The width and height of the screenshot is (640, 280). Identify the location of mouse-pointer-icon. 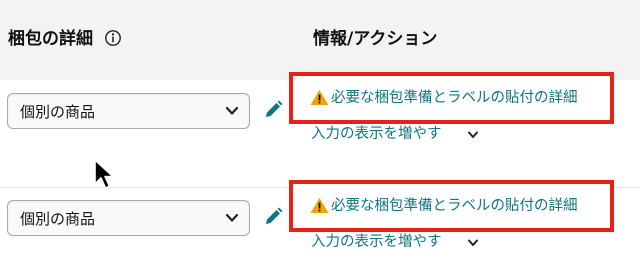
(104, 174).